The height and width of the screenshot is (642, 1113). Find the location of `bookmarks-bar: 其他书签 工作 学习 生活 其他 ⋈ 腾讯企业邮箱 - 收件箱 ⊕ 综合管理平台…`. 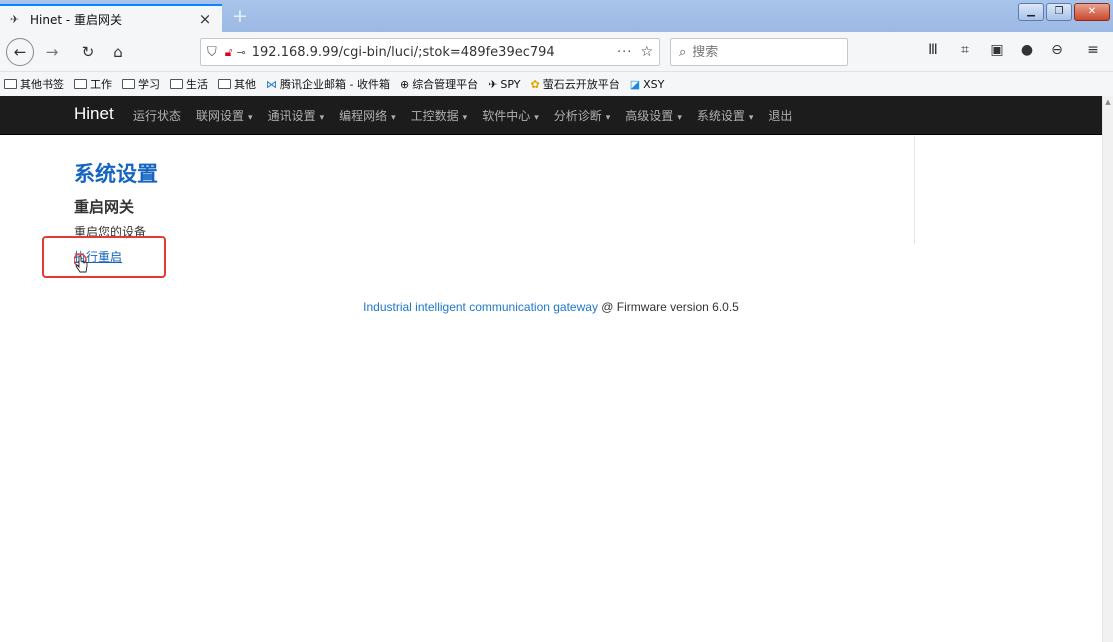

bookmarks-bar: 其他书签 工作 学习 生活 其他 ⋈ 腾讯企业邮箱 - 收件箱 ⊕ 综合管理平台… is located at coordinates (556, 84).